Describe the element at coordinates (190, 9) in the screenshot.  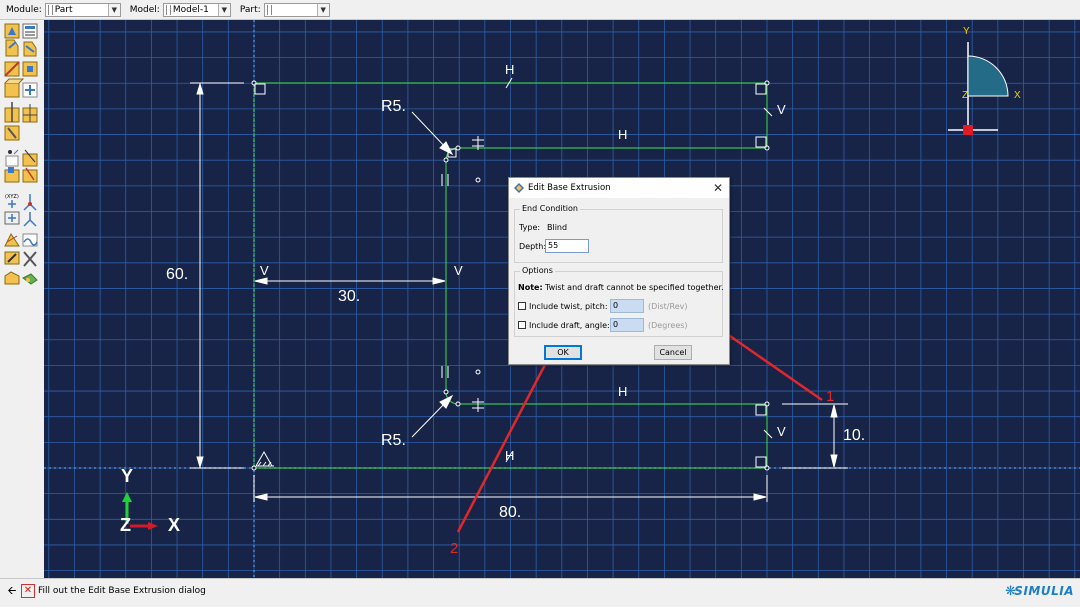
I see `model-value: Model-1` at that location.